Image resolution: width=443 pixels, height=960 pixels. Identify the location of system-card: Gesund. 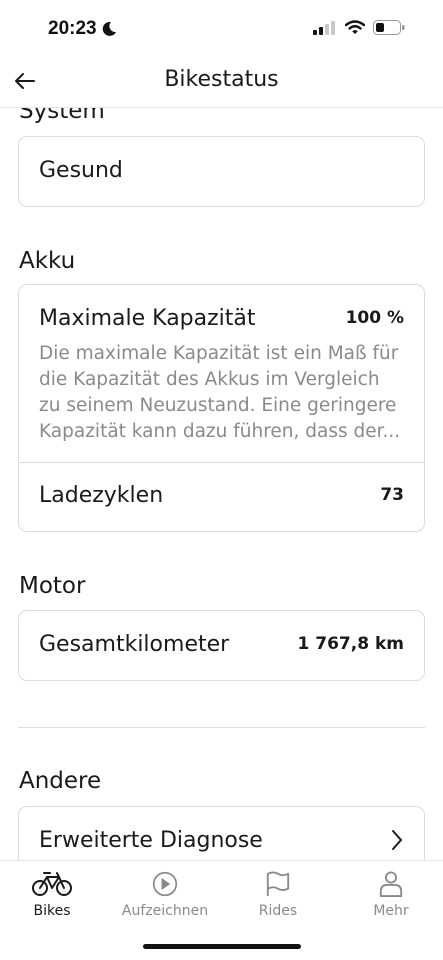
(221, 171).